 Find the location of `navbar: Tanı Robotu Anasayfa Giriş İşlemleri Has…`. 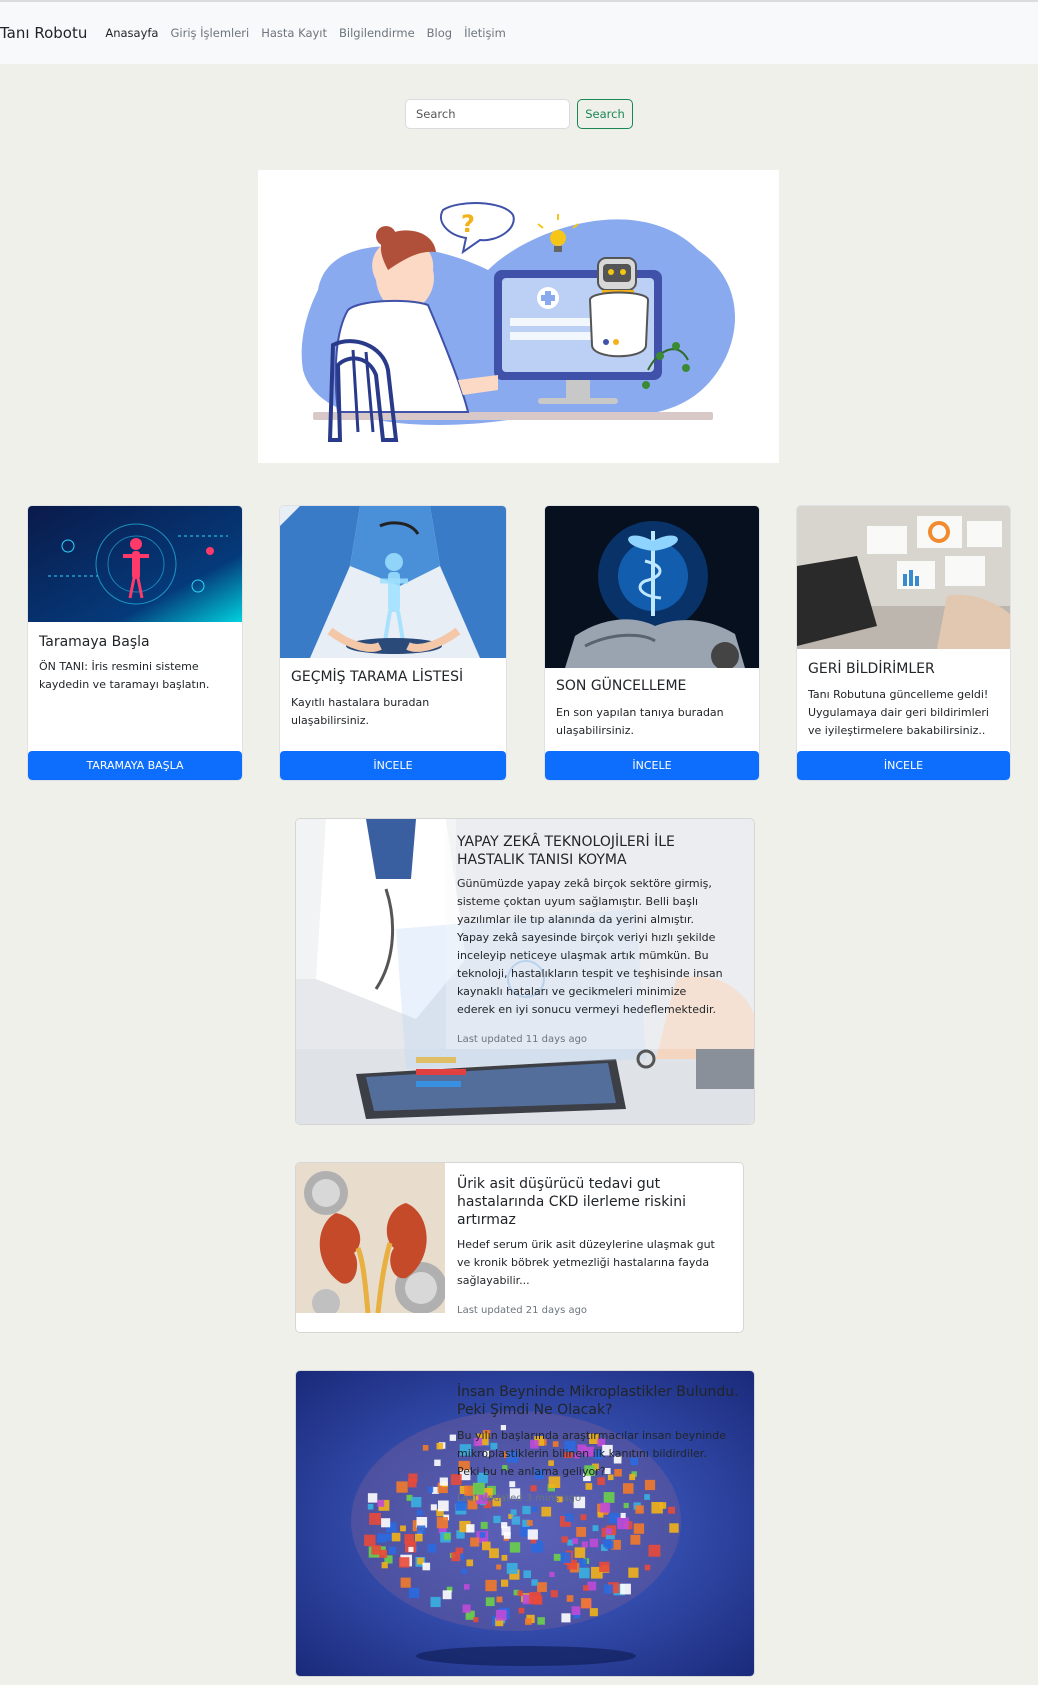

navbar: Tanı Robotu Anasayfa Giriş İşlemleri Has… is located at coordinates (519, 33).